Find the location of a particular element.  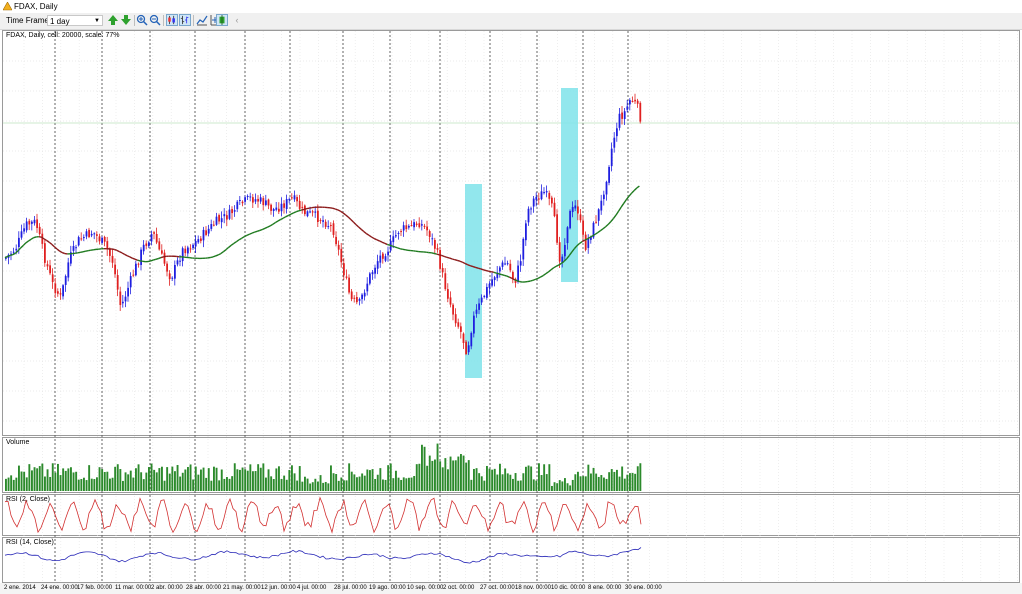

x-tick-label: 28 abr. 00:00 is located at coordinates (204, 588).